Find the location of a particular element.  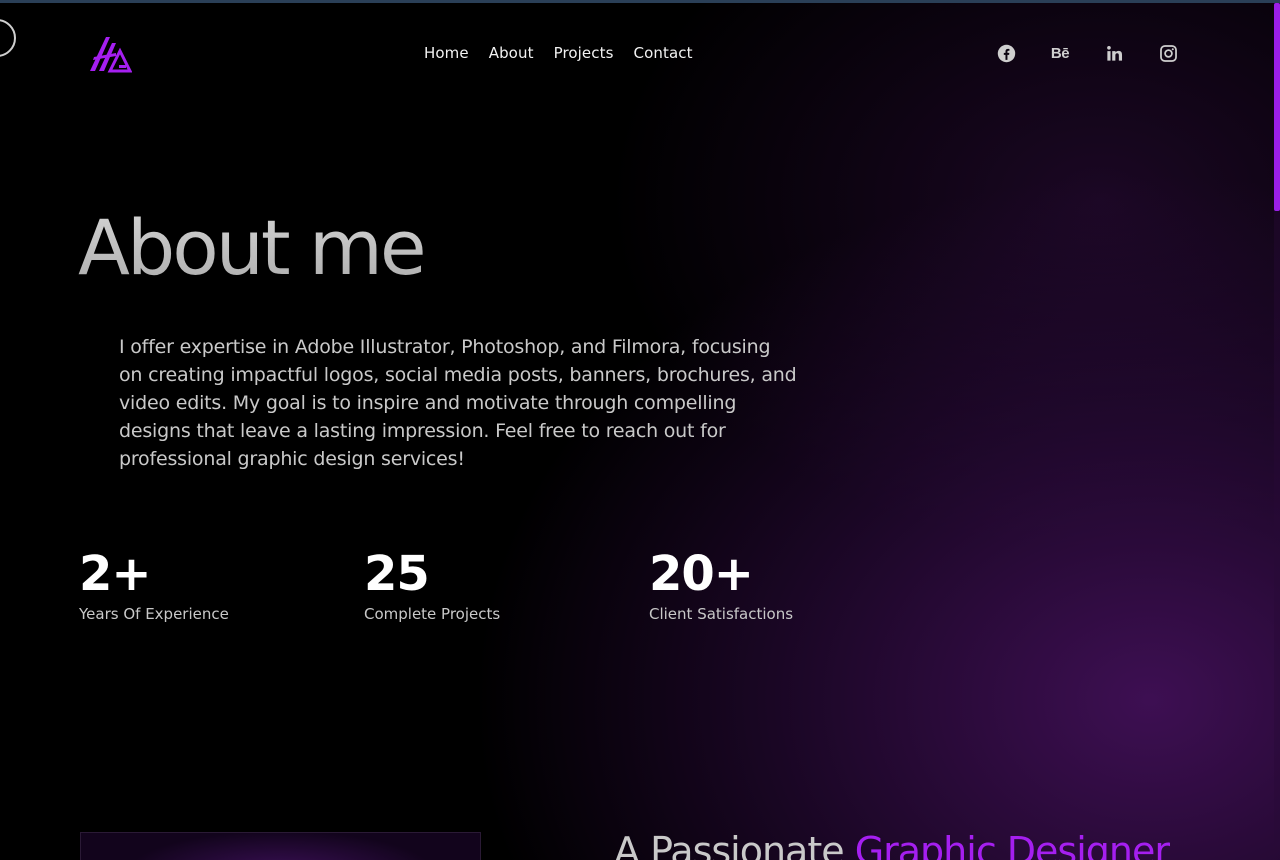

social-links: Bē is located at coordinates (1087, 53).